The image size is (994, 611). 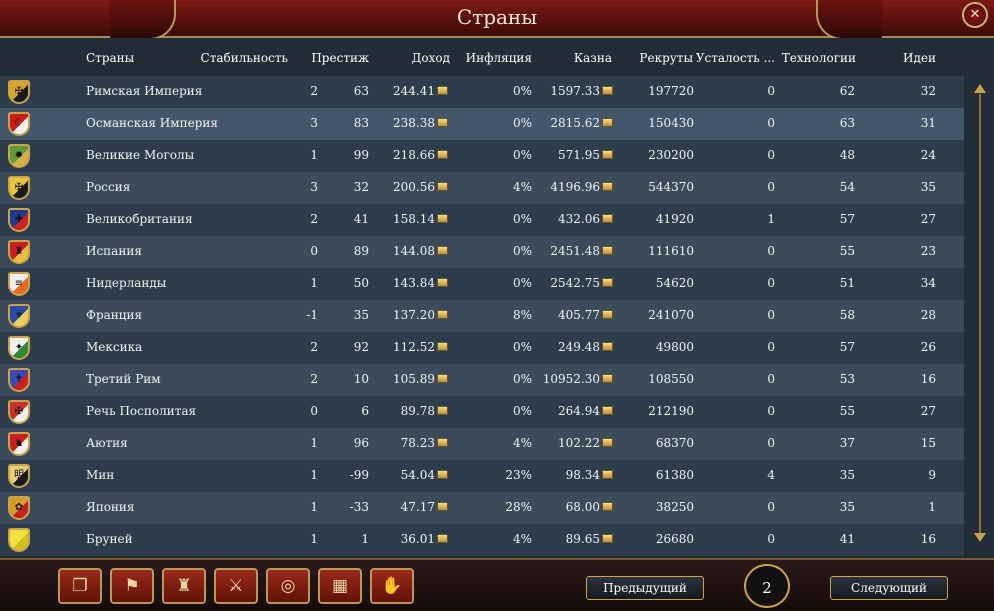 What do you see at coordinates (482, 188) in the screenshot?
I see `table-row: ✠ Россия 3 32 200.56 4% 4196.96 544370 0 54 35` at bounding box center [482, 188].